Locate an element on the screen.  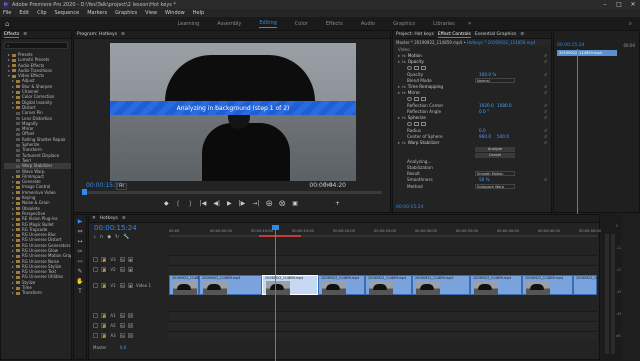
more-workspaces-icon: » is located at coordinates (470, 23).